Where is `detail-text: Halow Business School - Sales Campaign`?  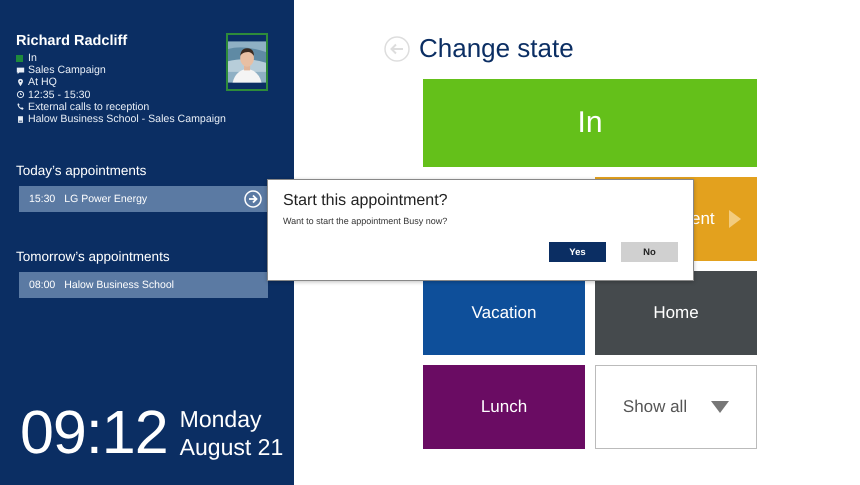
detail-text: Halow Business School - Sales Campaign is located at coordinates (127, 119).